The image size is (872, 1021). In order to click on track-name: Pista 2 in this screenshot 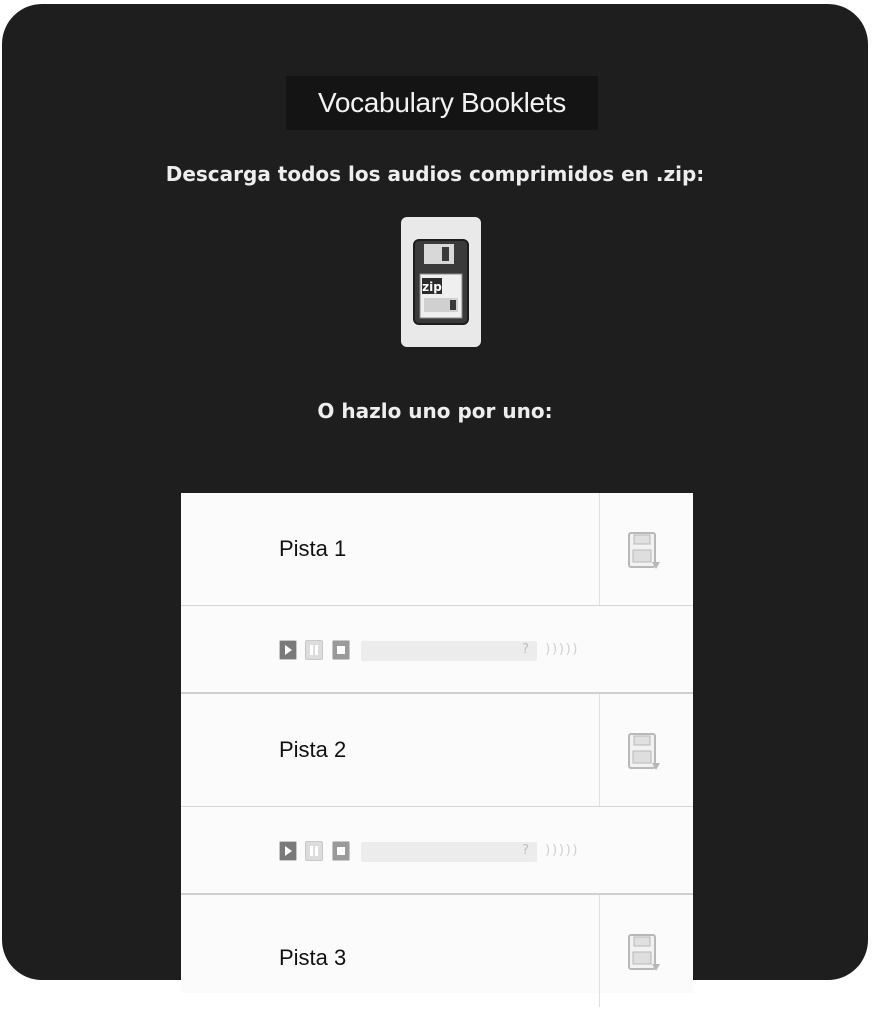, I will do `click(313, 749)`.